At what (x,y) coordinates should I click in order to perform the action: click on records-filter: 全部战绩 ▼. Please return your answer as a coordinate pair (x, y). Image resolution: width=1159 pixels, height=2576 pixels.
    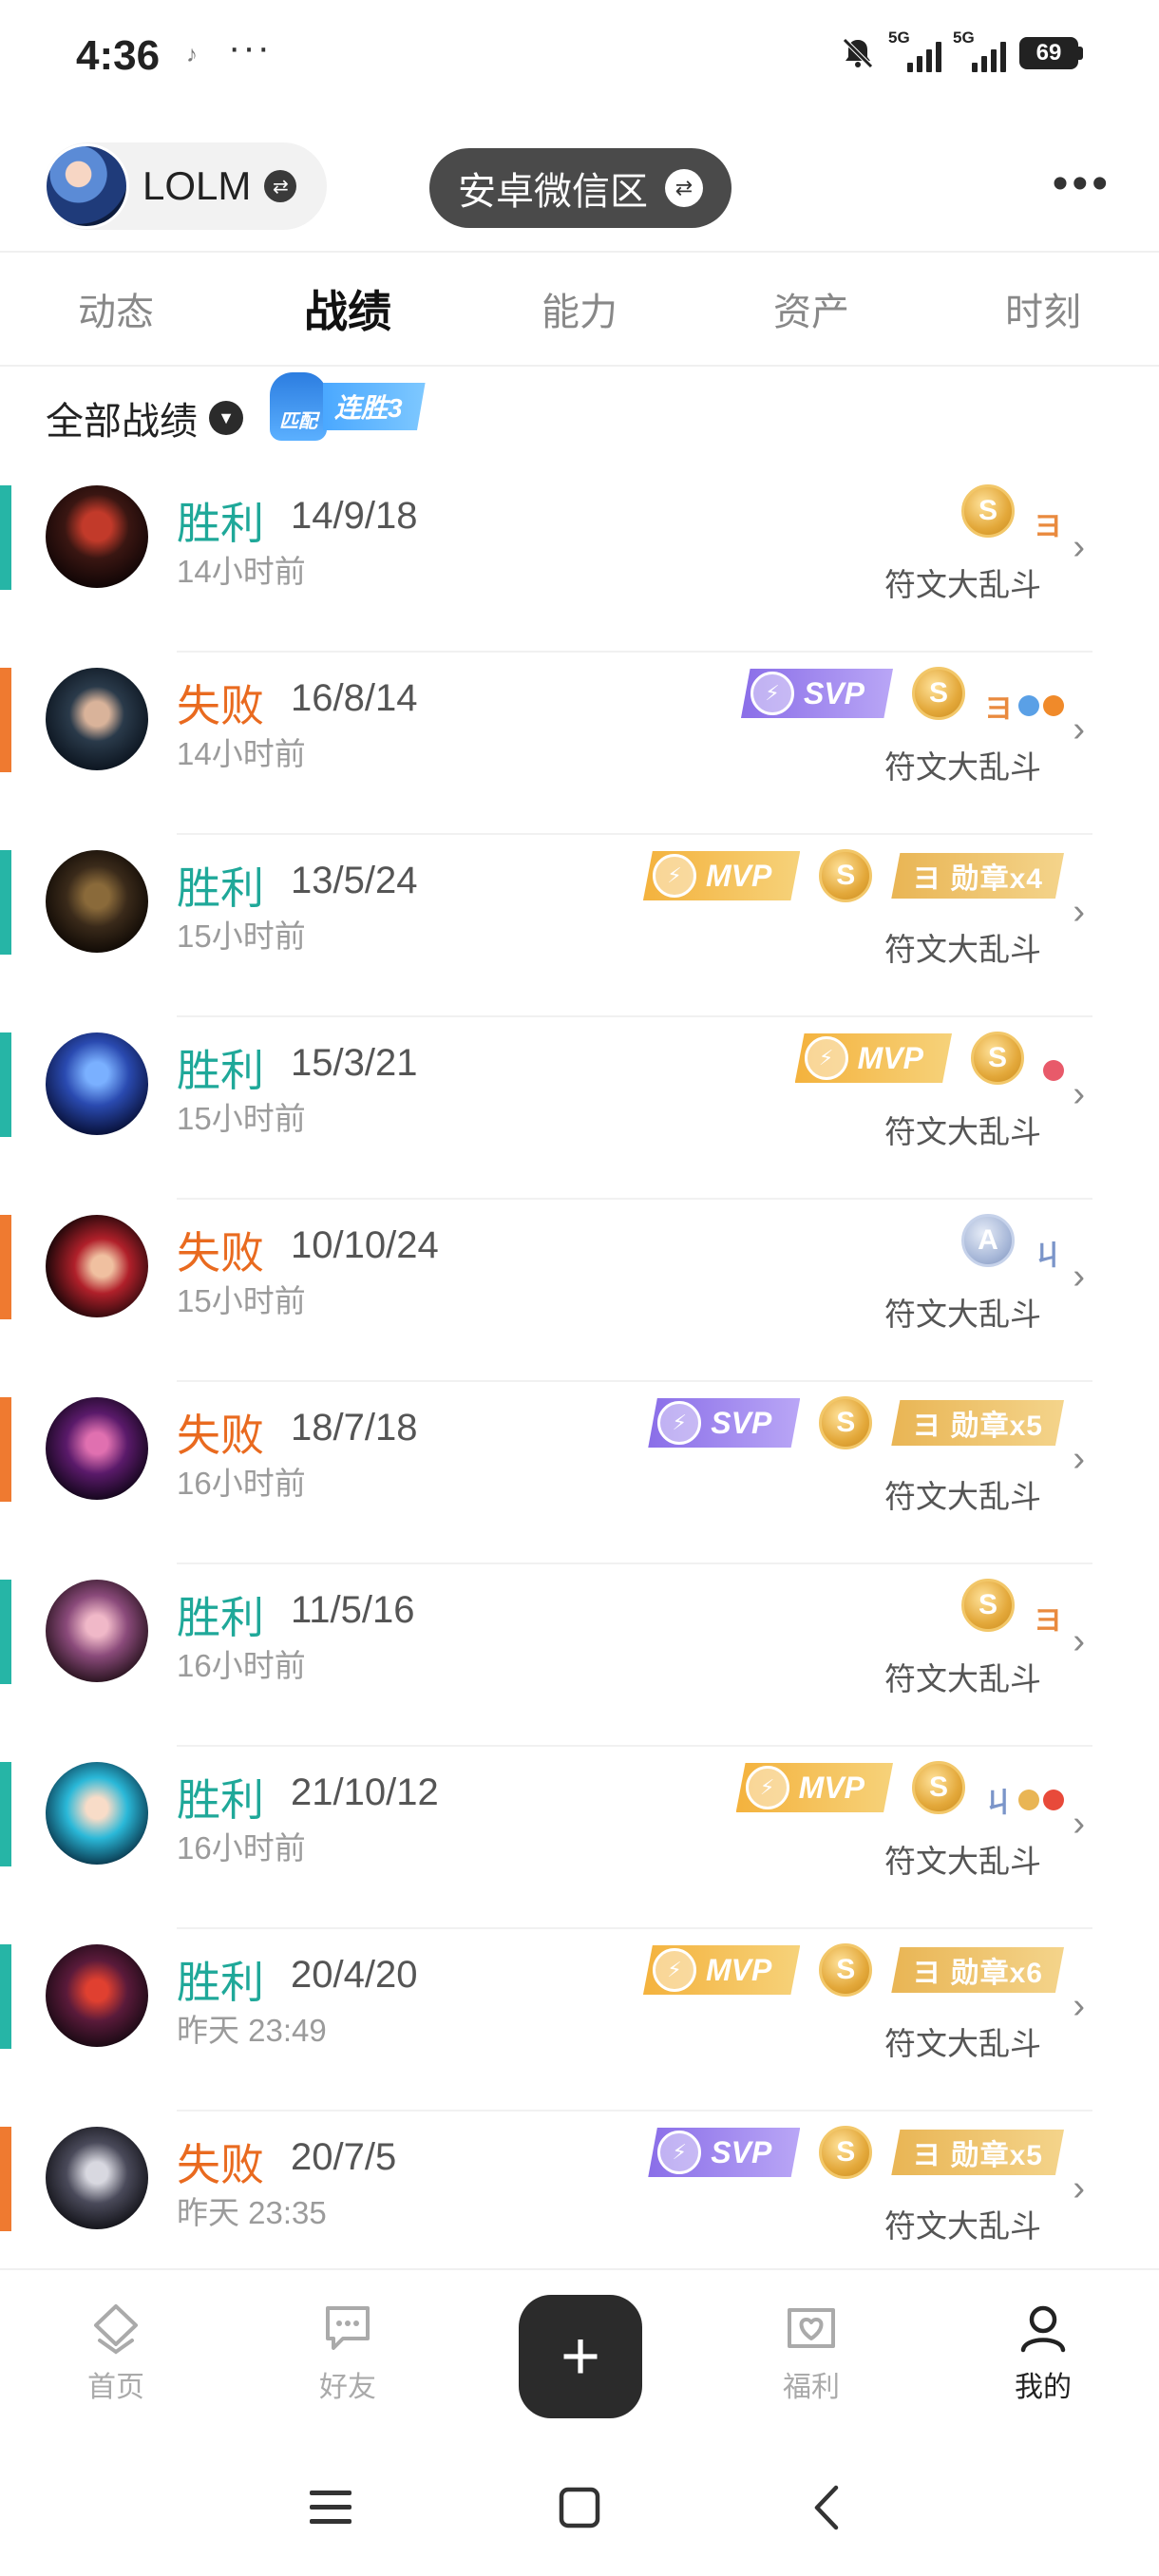
    Looking at the image, I should click on (144, 417).